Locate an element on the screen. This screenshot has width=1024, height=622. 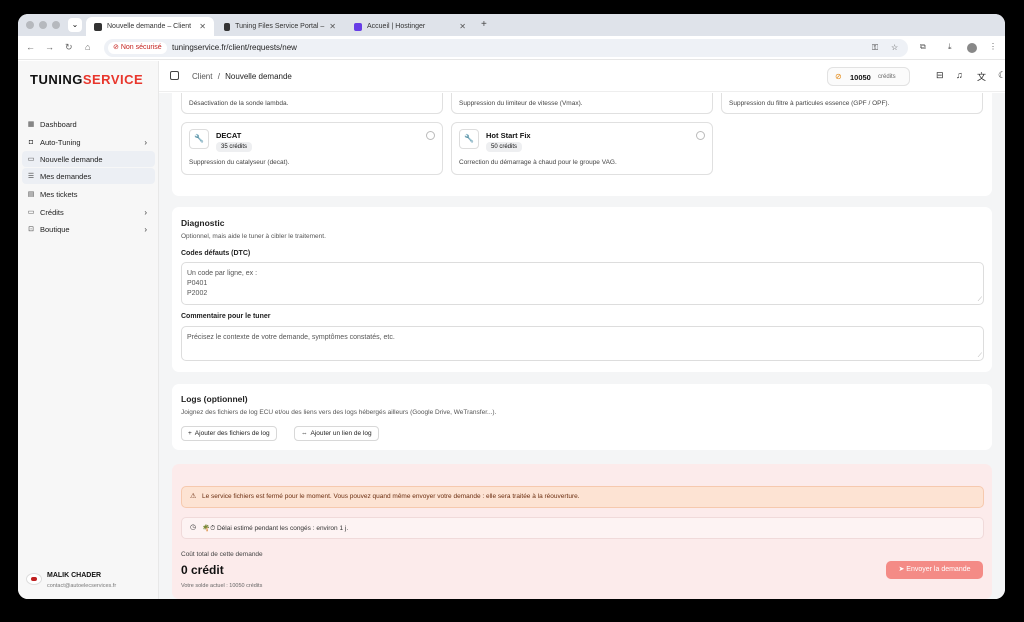
option-desc: Désactivation de la sonde lambda. is located at coordinates (239, 103).